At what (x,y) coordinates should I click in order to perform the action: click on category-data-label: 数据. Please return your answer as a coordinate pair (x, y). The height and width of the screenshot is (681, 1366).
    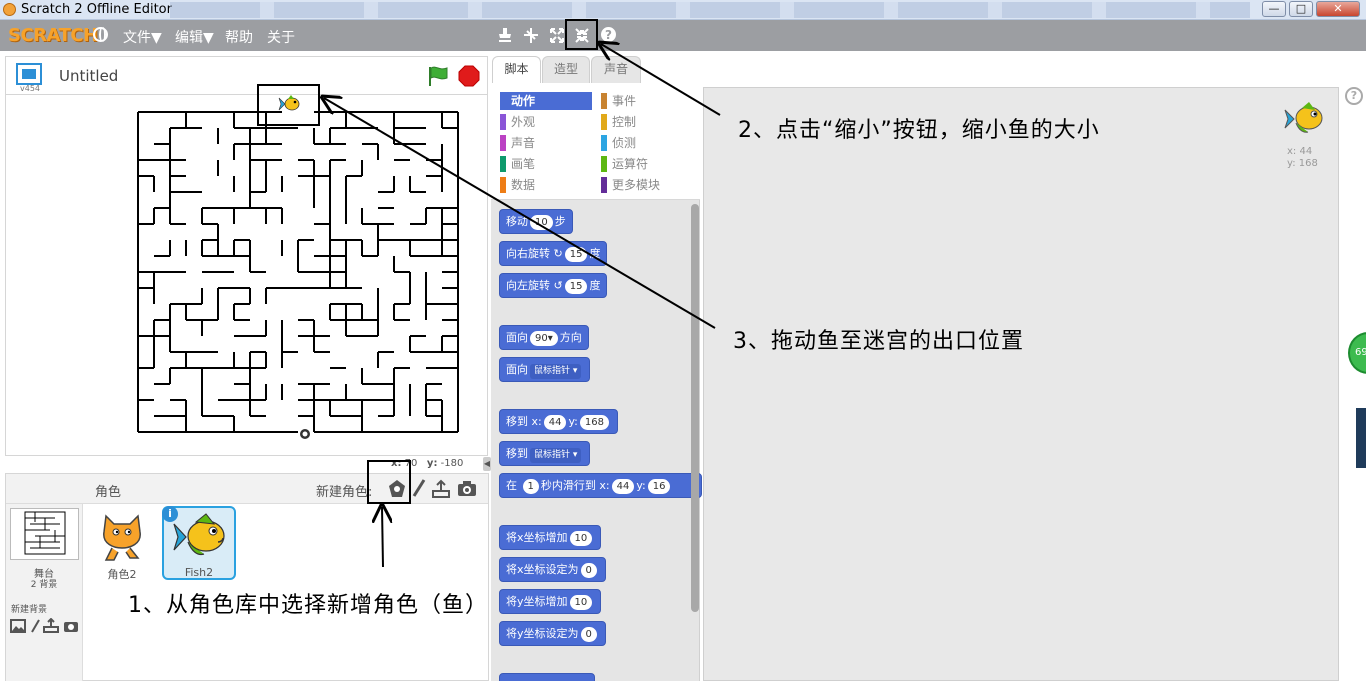
    Looking at the image, I should click on (523, 185).